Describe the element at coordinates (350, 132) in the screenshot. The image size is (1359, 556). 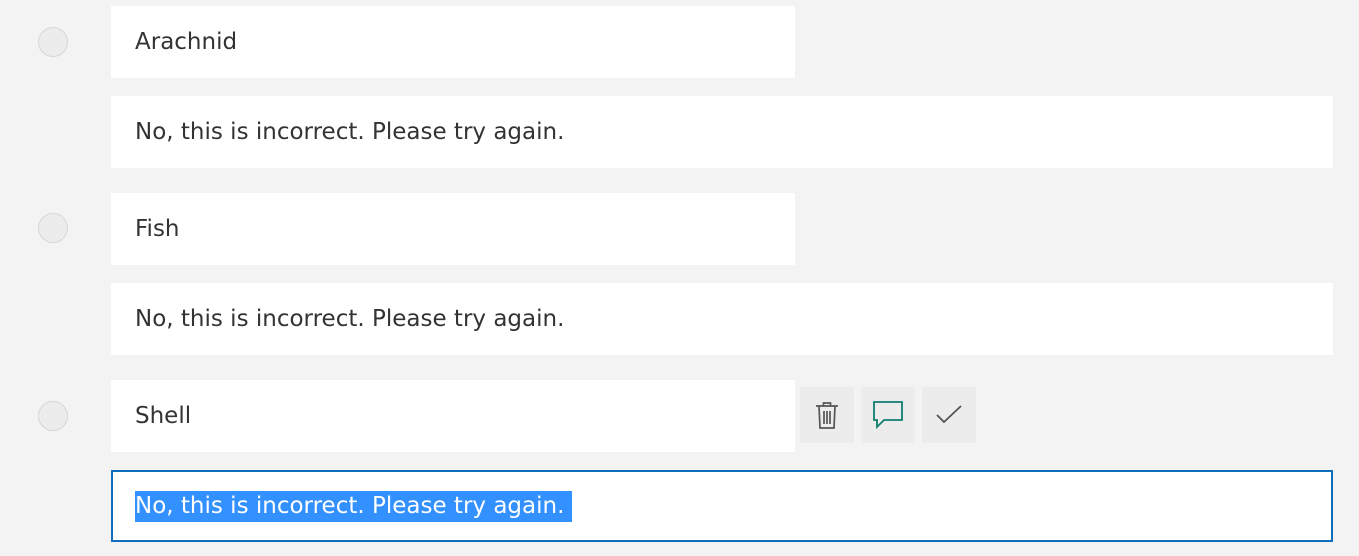
I see `feedback-text-1: No, this is incorrect. Please try again.` at that location.